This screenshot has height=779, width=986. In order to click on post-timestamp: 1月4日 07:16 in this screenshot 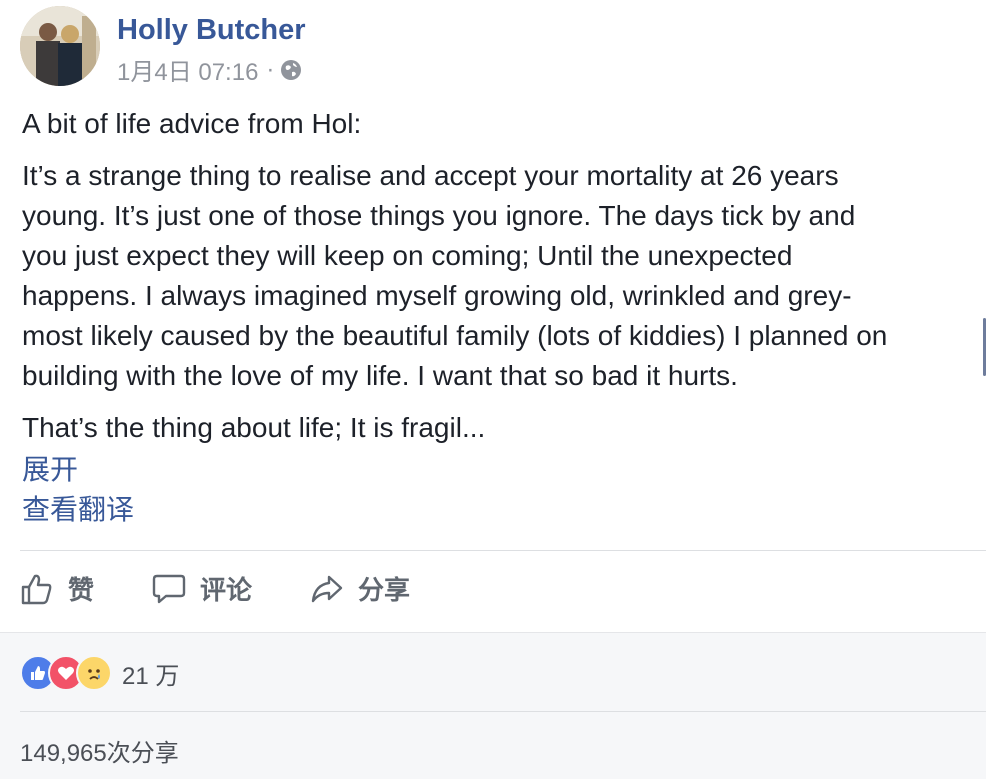, I will do `click(187, 69)`.